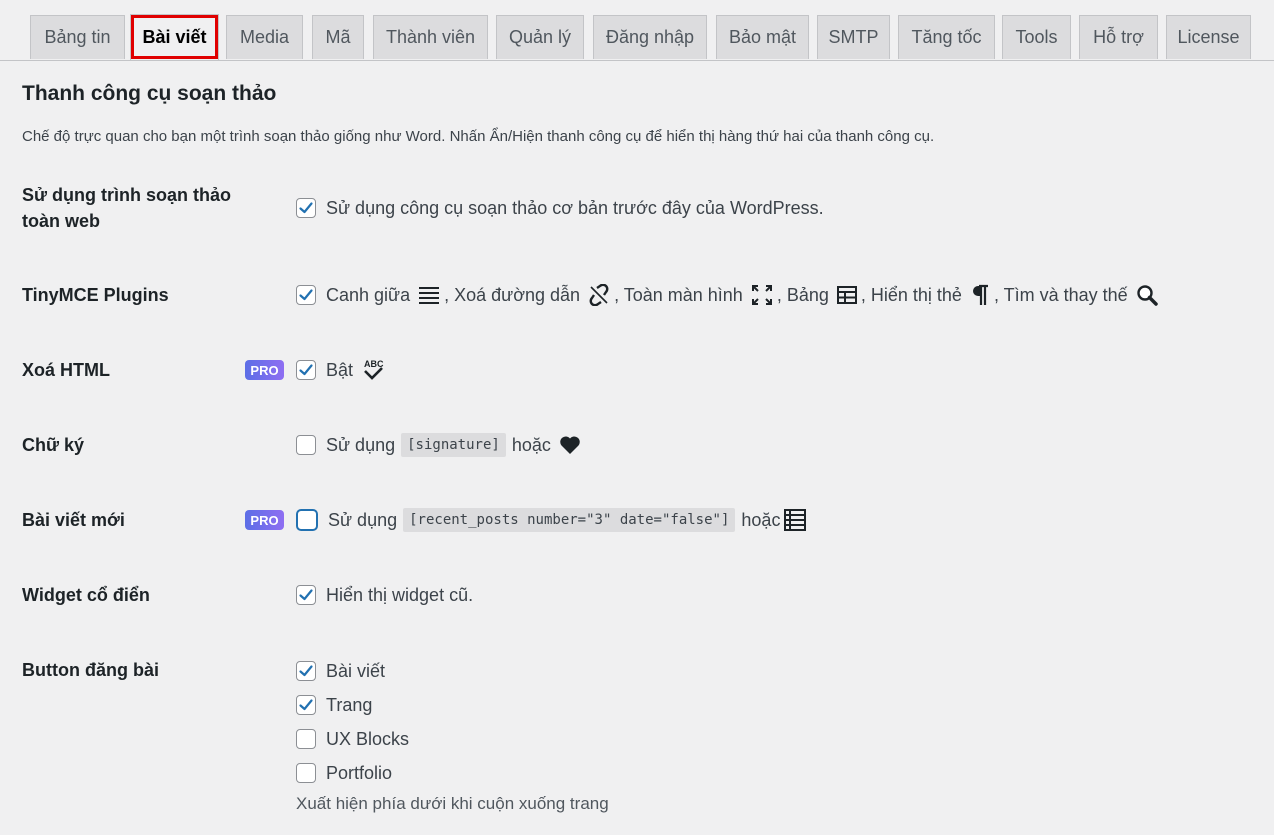 This screenshot has height=835, width=1274. What do you see at coordinates (86, 595) in the screenshot?
I see `classic-widget-label: Widget cổ điển` at bounding box center [86, 595].